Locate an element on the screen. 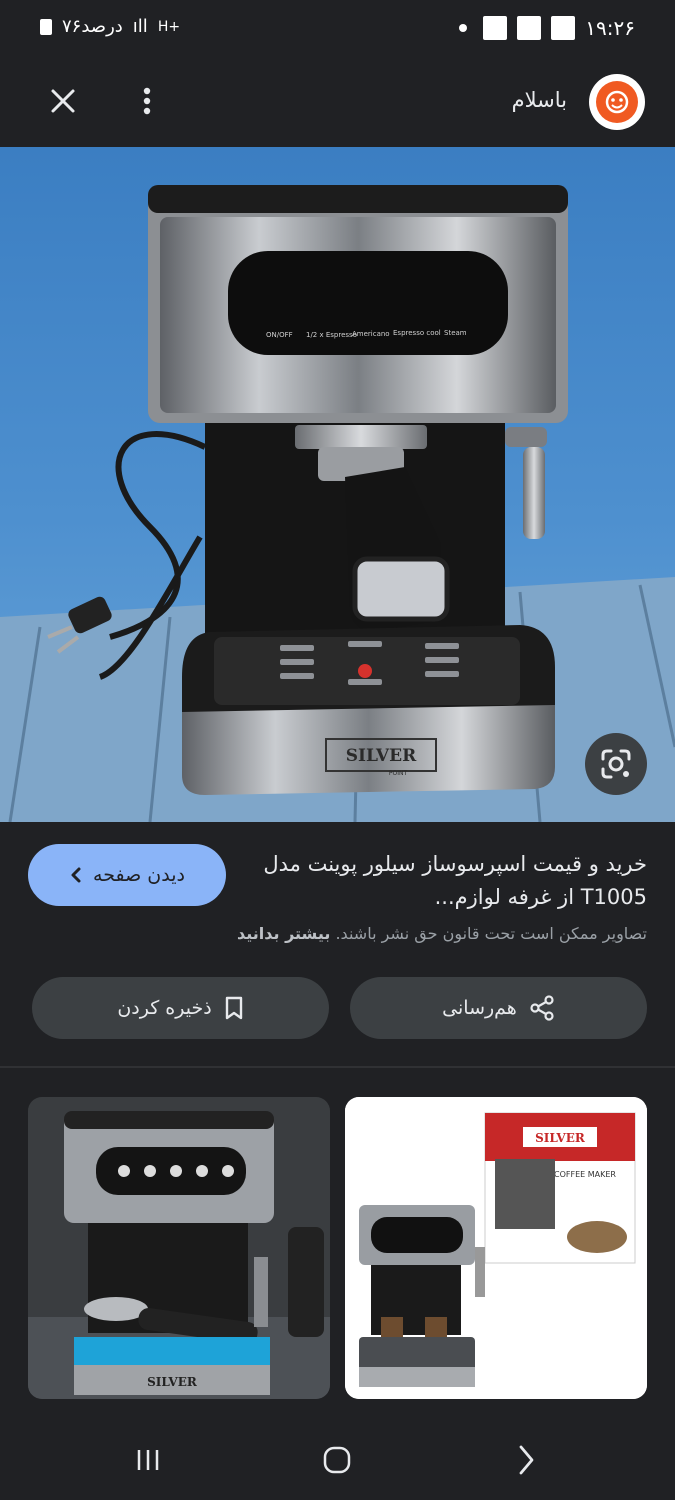  related-image: SILVER is located at coordinates (179, 1248).